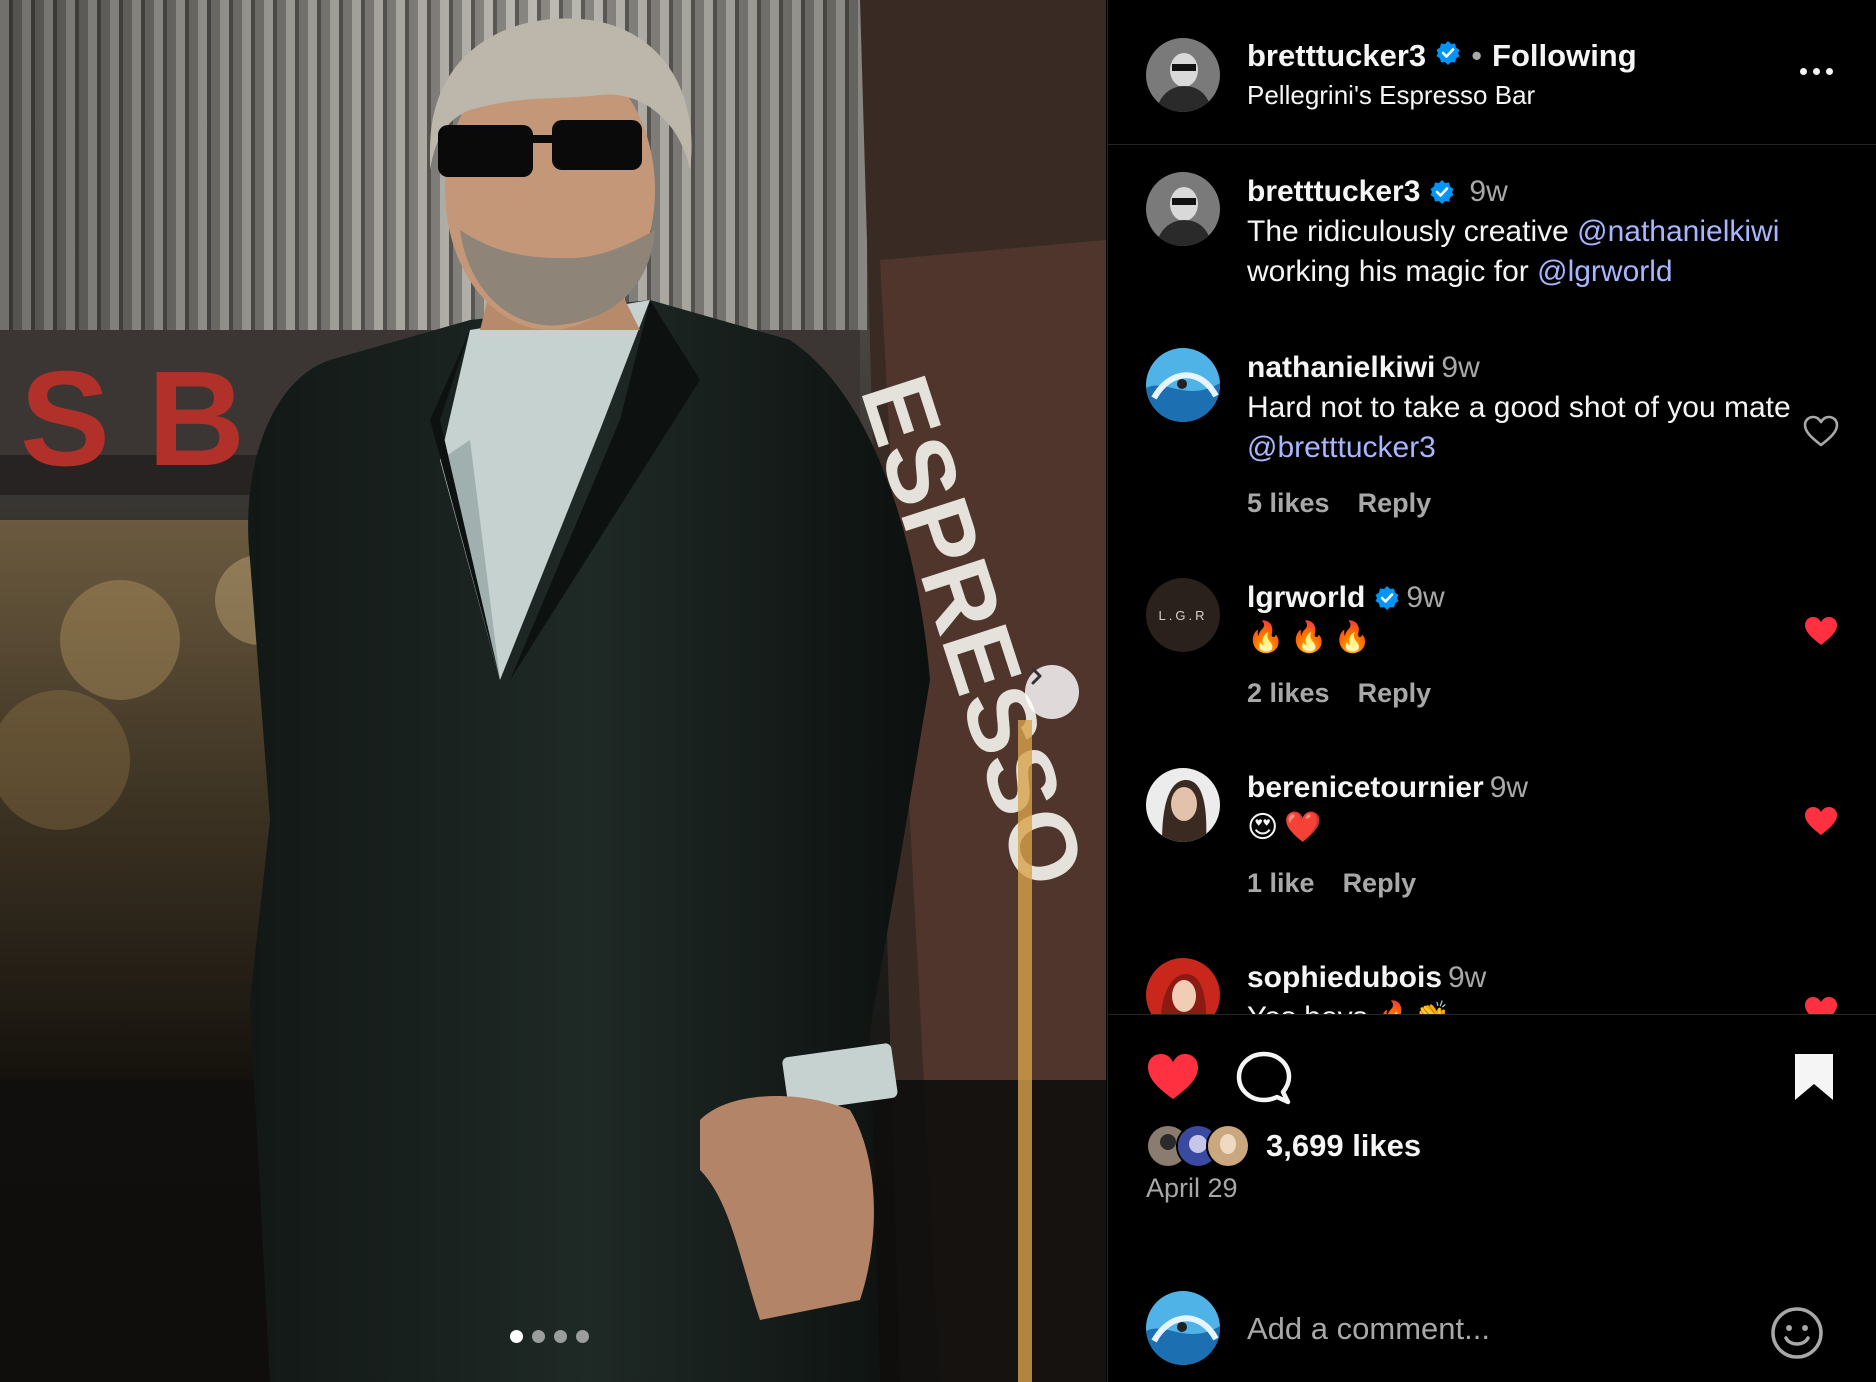  Describe the element at coordinates (1564, 56) in the screenshot. I see `following-button: Following` at that location.